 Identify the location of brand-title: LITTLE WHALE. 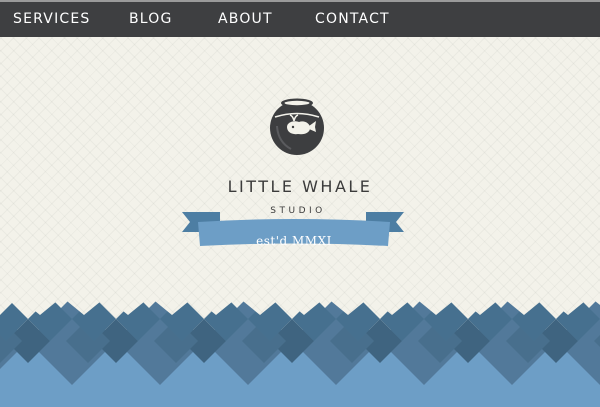
(300, 186).